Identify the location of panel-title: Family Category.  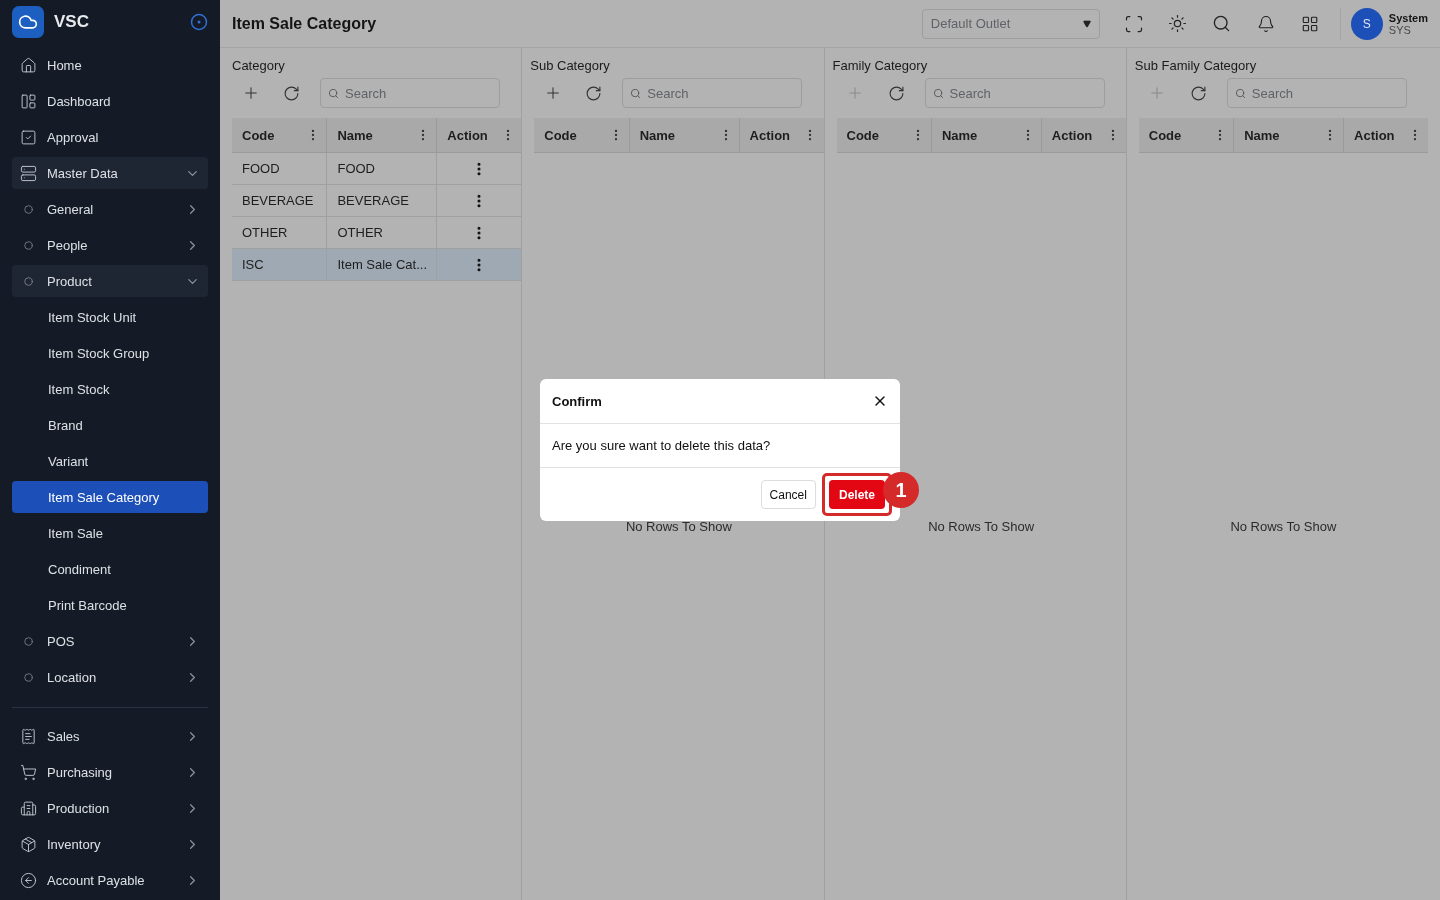
(880, 66).